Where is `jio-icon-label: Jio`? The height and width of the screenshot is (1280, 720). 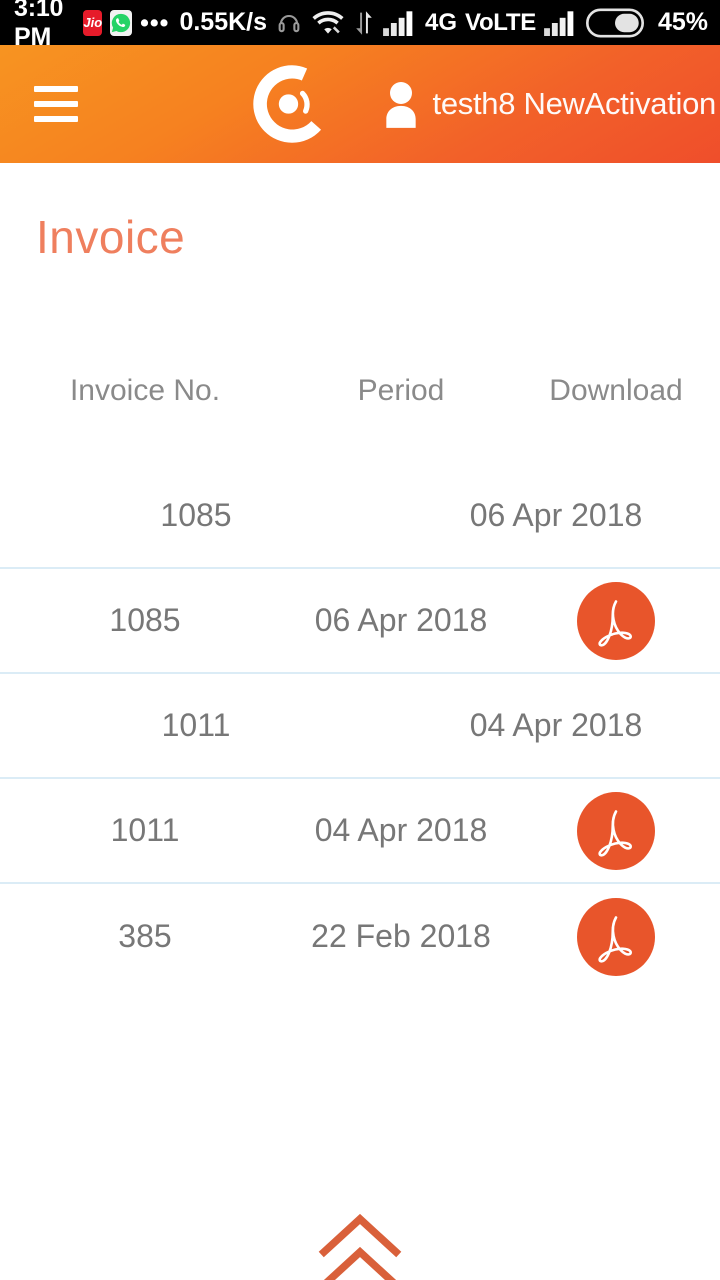
jio-icon-label: Jio is located at coordinates (93, 22).